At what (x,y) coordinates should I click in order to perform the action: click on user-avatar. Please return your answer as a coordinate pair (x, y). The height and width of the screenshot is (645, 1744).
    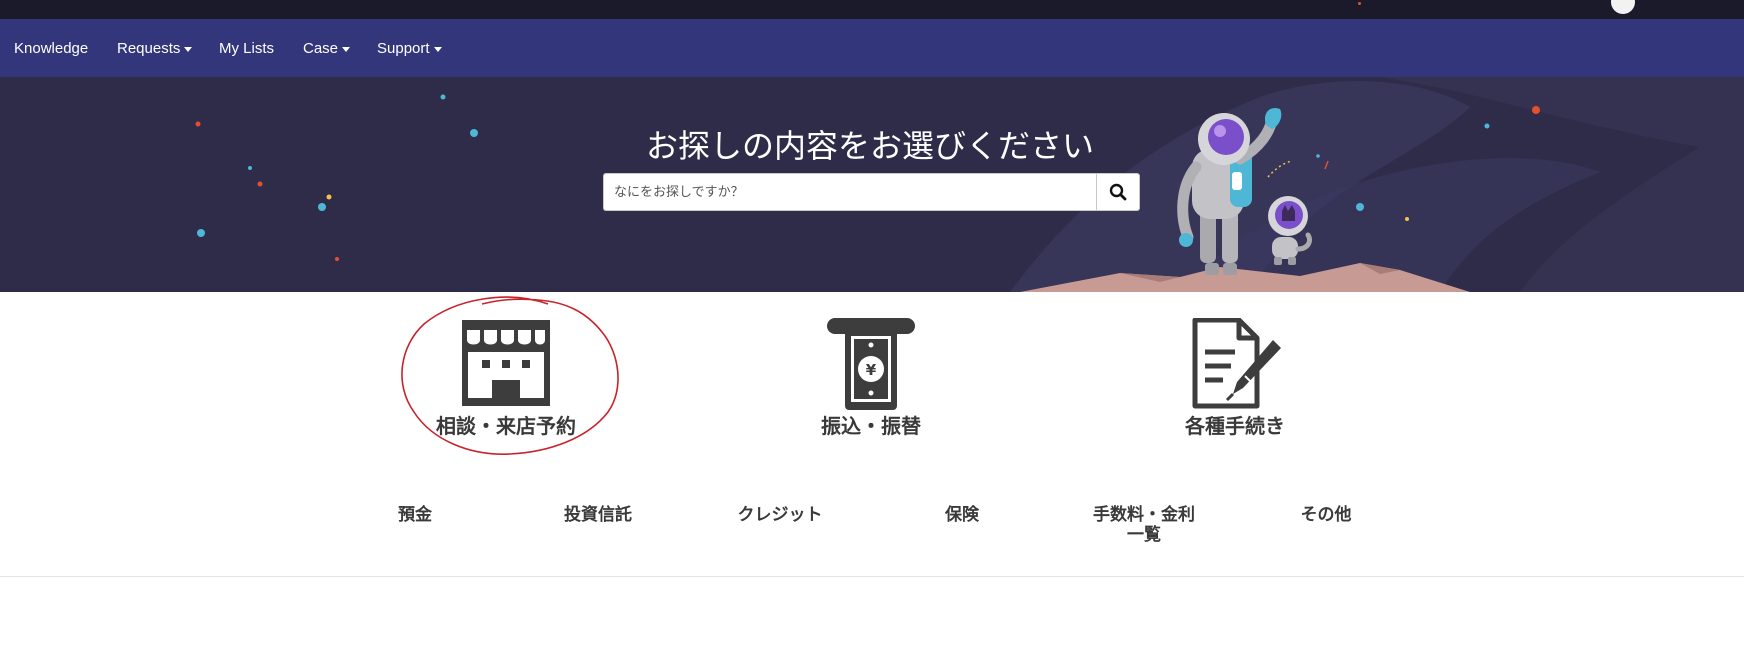
    Looking at the image, I should click on (1623, 7).